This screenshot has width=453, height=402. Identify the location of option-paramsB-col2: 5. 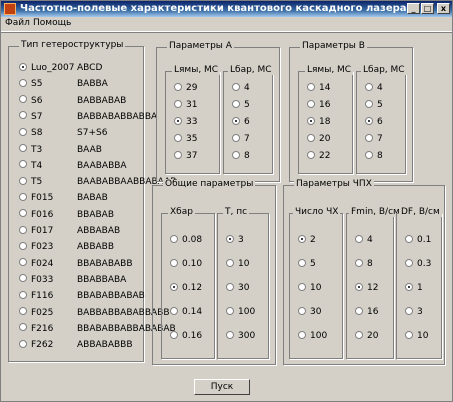
(374, 105).